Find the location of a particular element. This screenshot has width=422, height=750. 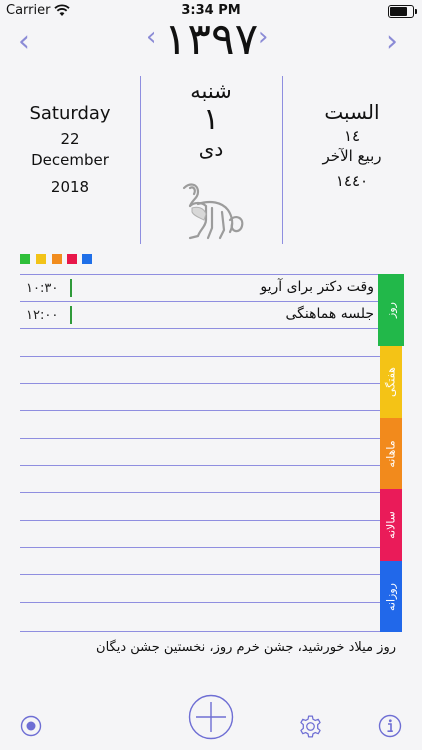

hijri-weekday: السبت is located at coordinates (352, 112).